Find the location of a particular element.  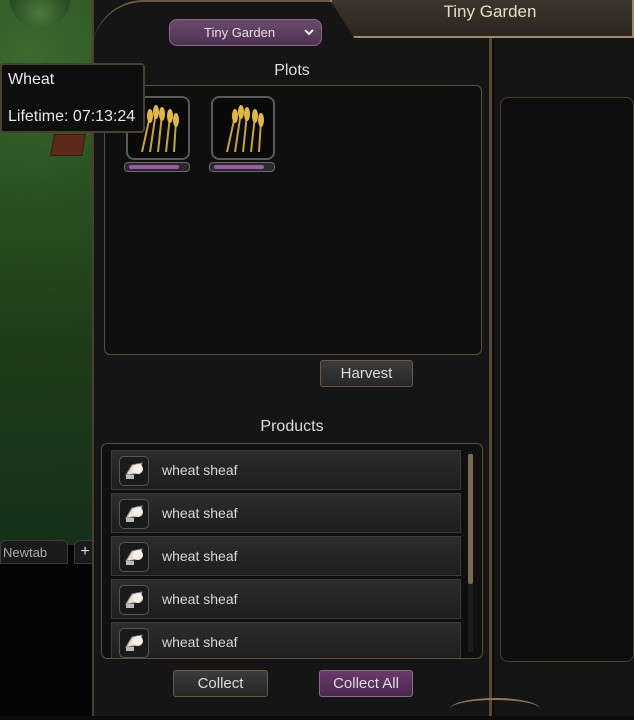

plot-slot is located at coordinates (243, 128).